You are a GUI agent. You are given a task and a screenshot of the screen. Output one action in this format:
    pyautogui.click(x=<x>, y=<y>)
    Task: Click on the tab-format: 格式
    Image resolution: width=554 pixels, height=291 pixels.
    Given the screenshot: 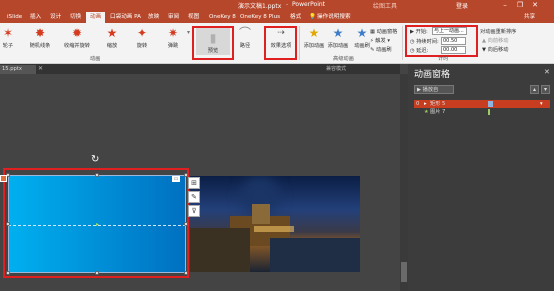 What is the action you would take?
    pyautogui.click(x=295, y=17)
    